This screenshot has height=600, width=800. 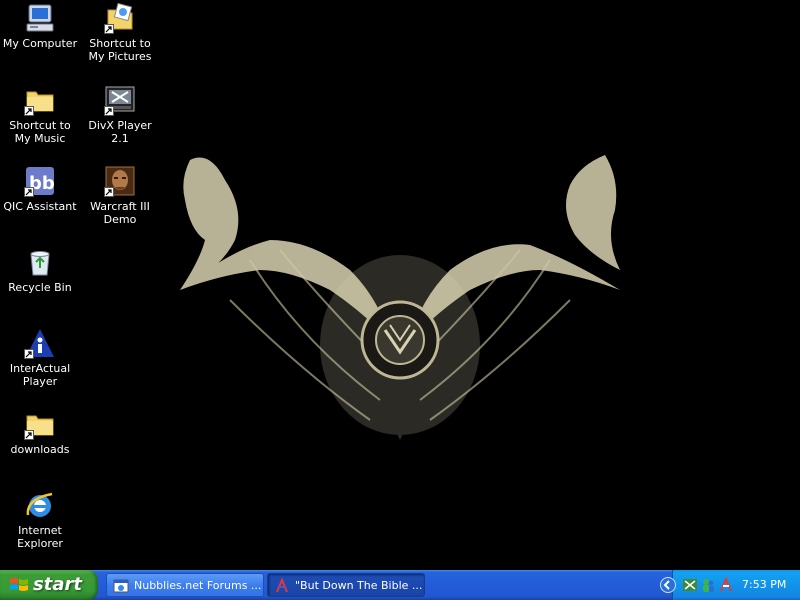 I want to click on desktop-icon-qic-assistant: bb QIC Assistant, so click(x=40, y=189).